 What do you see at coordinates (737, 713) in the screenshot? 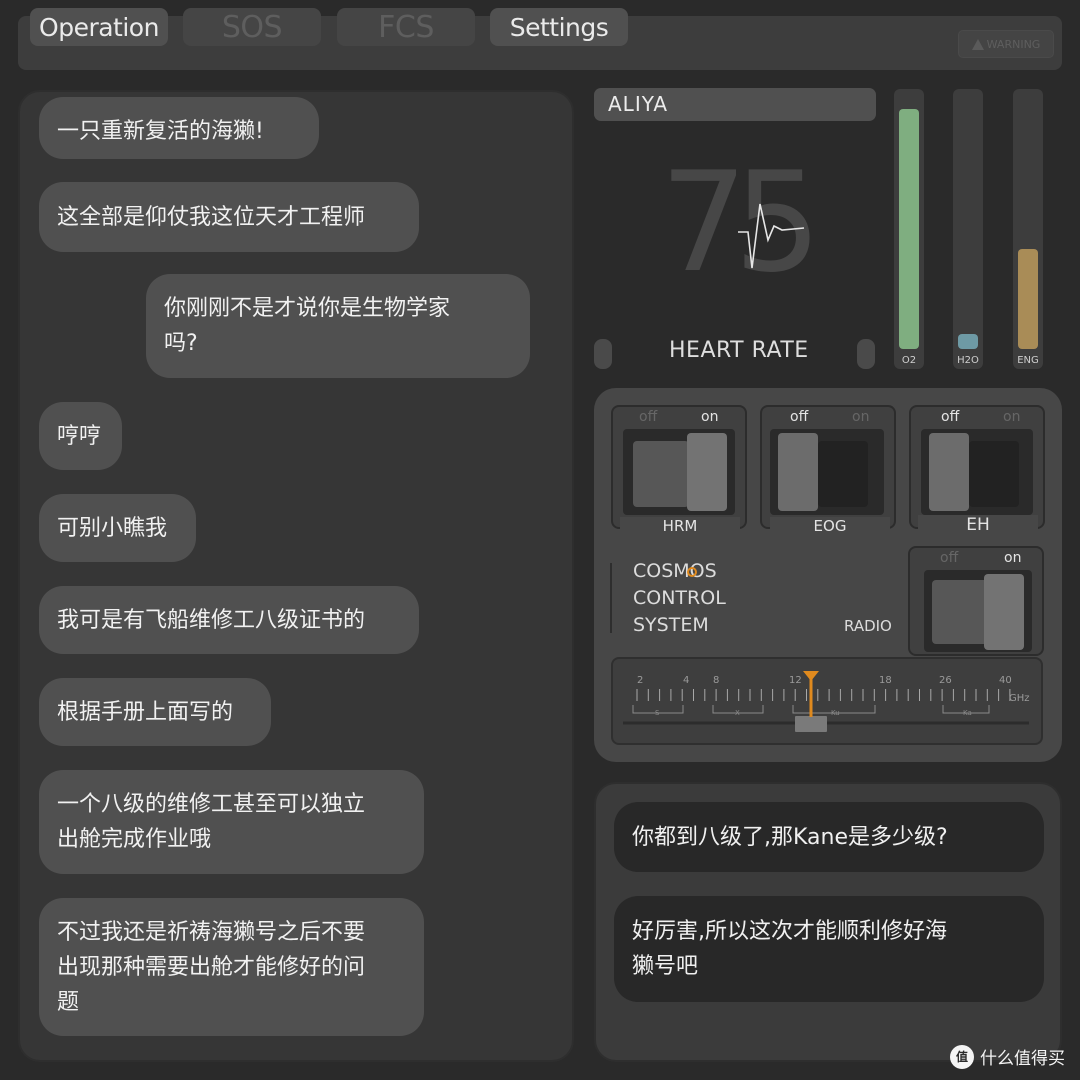
I see `tuner-band-label: X` at bounding box center [737, 713].